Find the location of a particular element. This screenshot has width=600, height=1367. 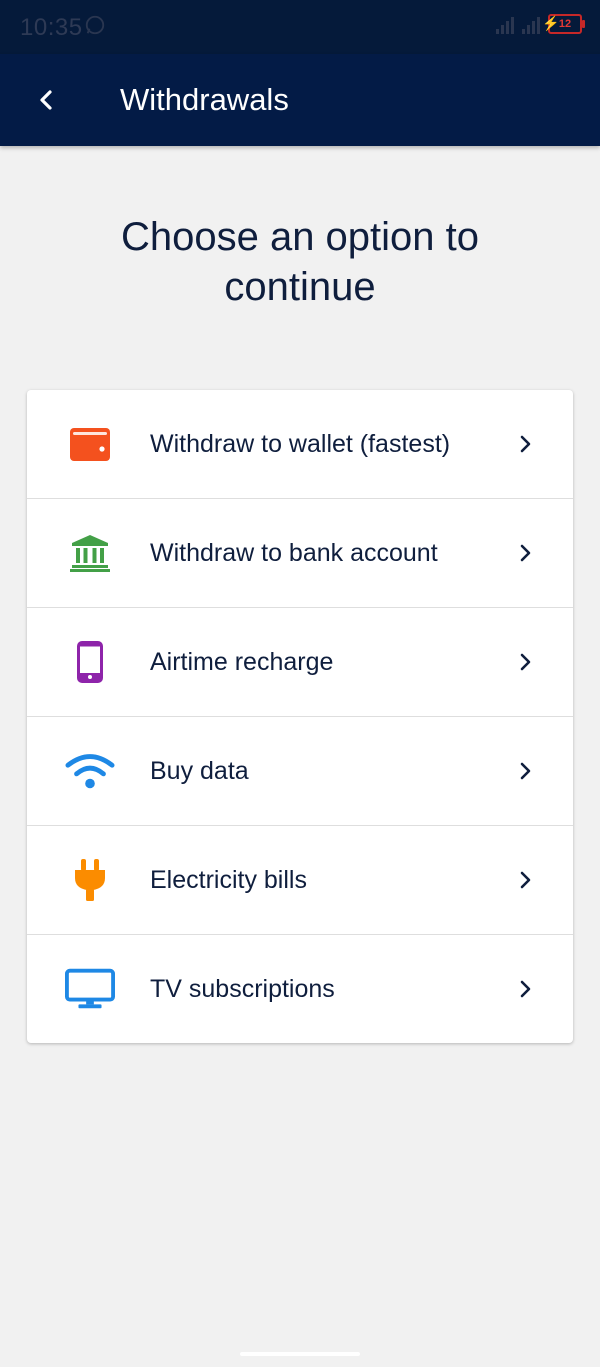

tv-icon is located at coordinates (90, 989).